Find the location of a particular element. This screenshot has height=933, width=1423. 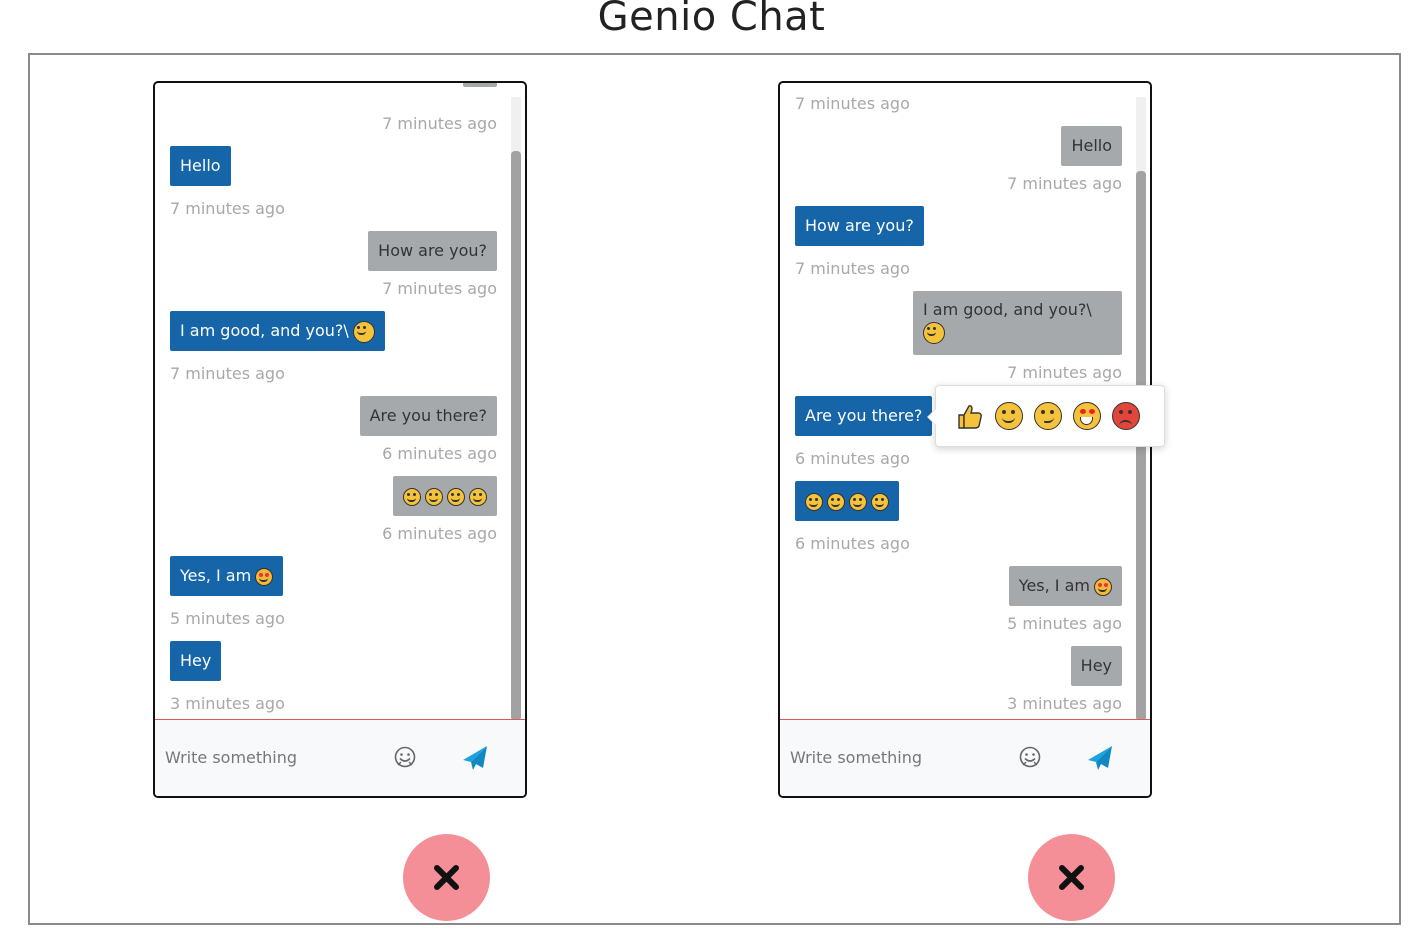

smirk-emoji-icon is located at coordinates (1048, 416).